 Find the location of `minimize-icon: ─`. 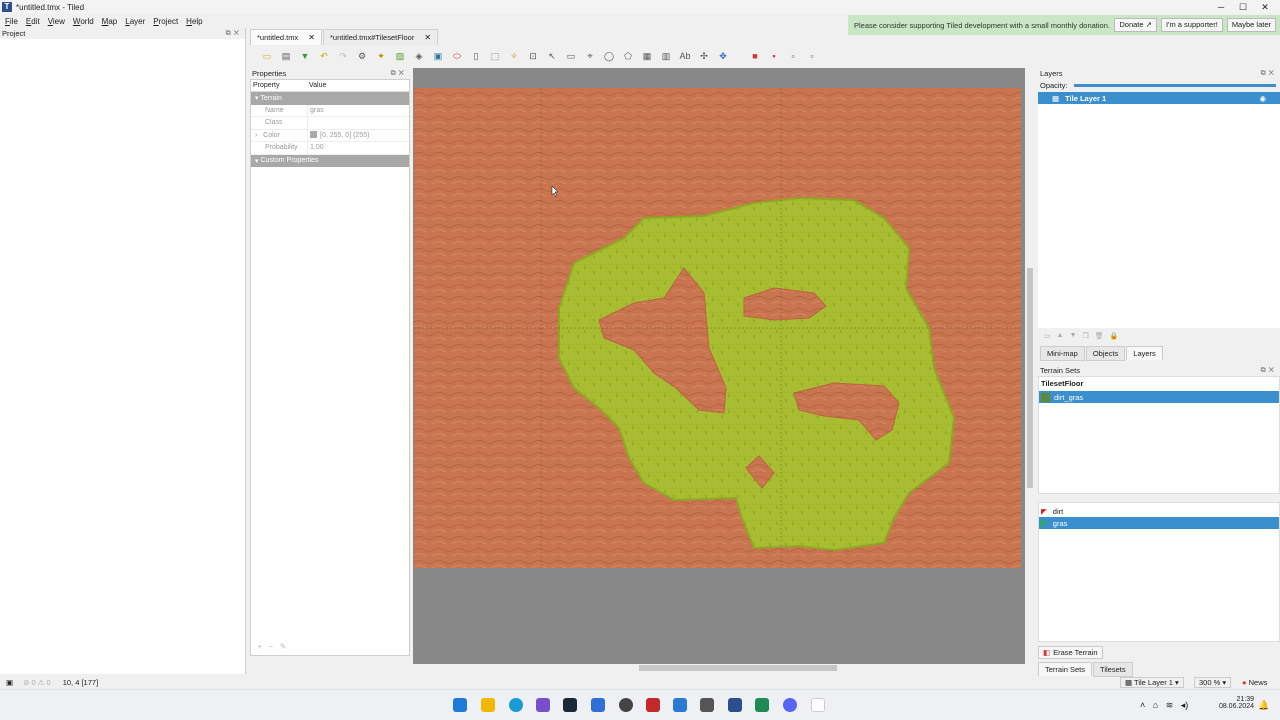

minimize-icon: ─ is located at coordinates (1221, 7).